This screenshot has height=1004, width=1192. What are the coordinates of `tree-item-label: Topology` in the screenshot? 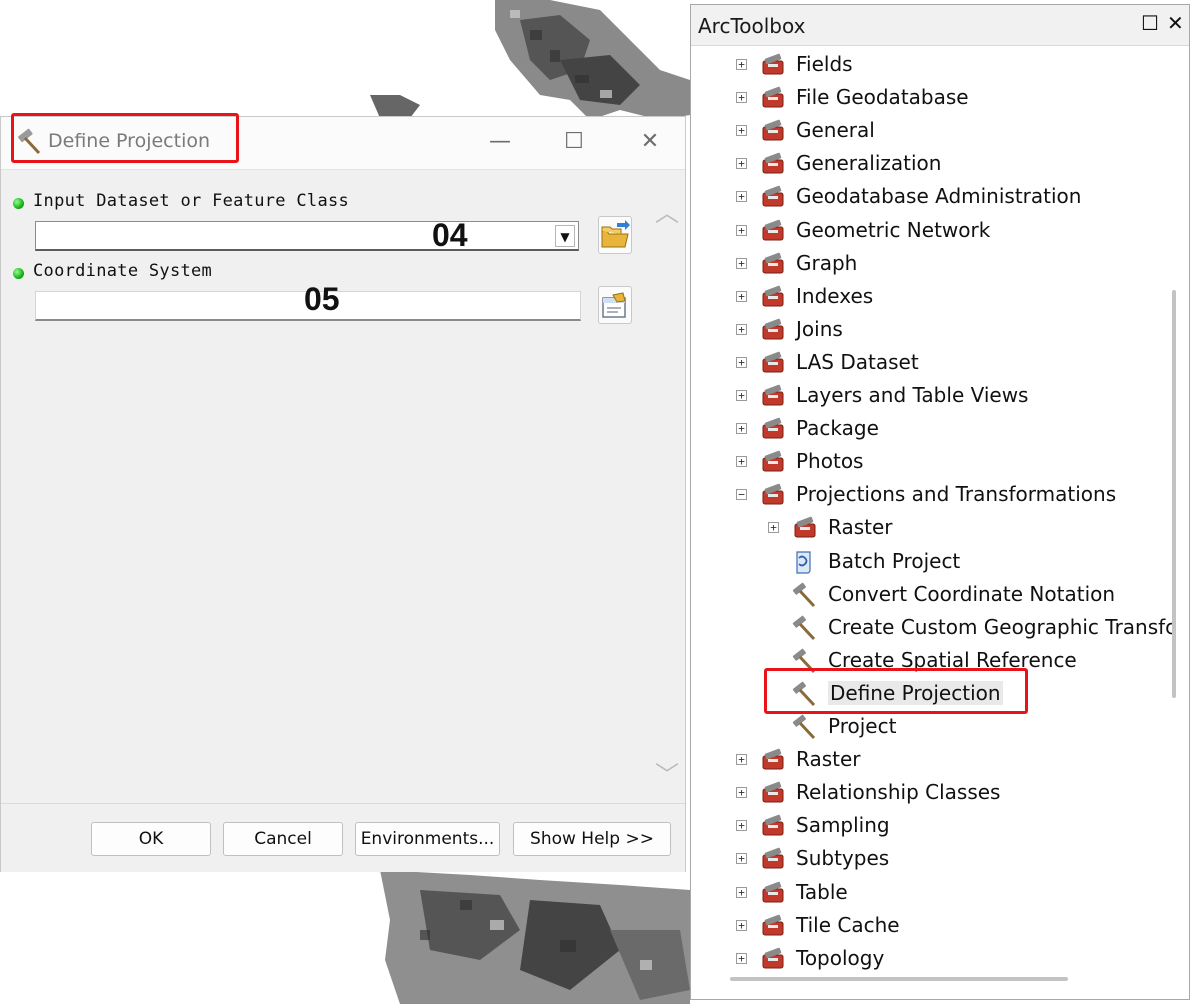 It's located at (840, 957).